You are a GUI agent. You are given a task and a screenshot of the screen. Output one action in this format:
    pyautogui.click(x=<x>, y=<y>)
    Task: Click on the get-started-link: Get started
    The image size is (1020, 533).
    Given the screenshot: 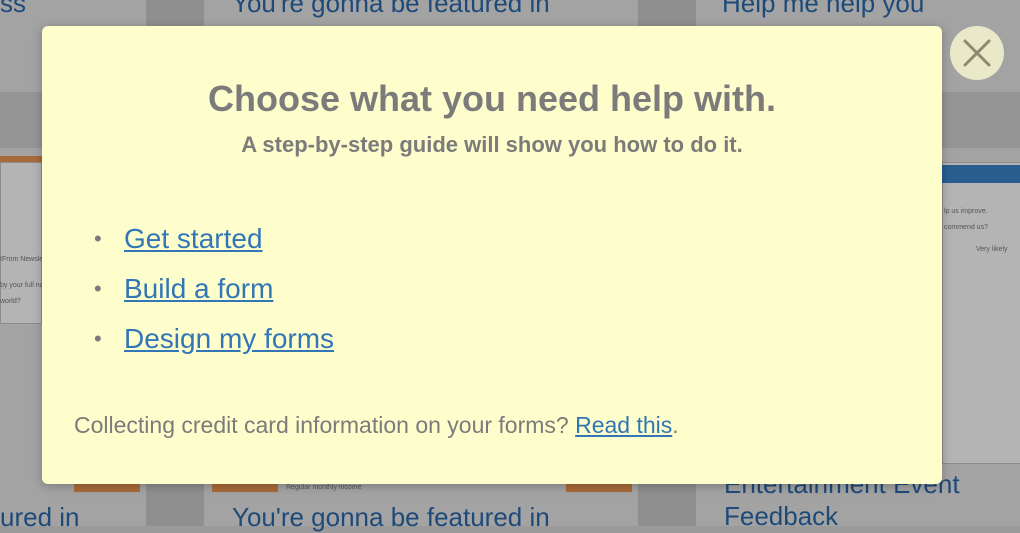 What is the action you would take?
    pyautogui.click(x=193, y=238)
    